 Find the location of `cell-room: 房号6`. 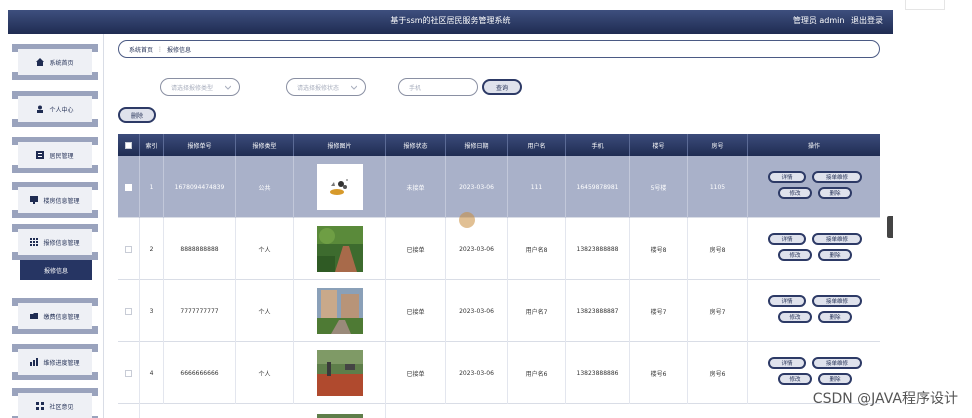

cell-room: 房号6 is located at coordinates (718, 373).